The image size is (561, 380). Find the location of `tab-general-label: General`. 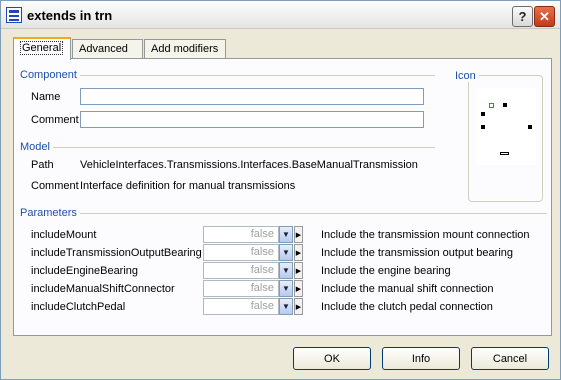

tab-general-label: General is located at coordinates (42, 48).